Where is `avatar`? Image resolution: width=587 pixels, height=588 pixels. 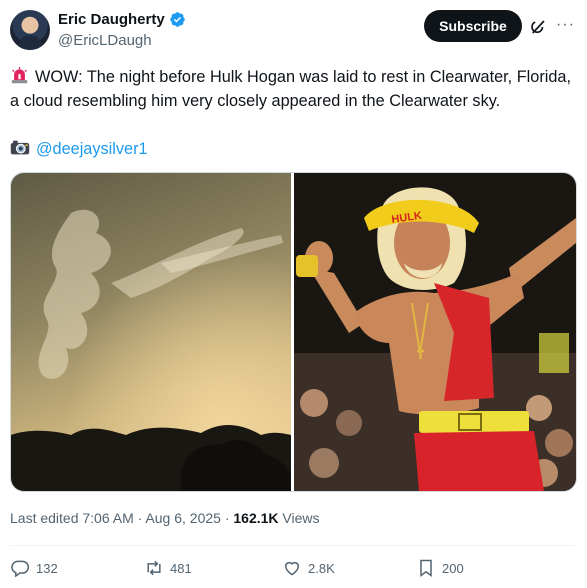 avatar is located at coordinates (30, 30).